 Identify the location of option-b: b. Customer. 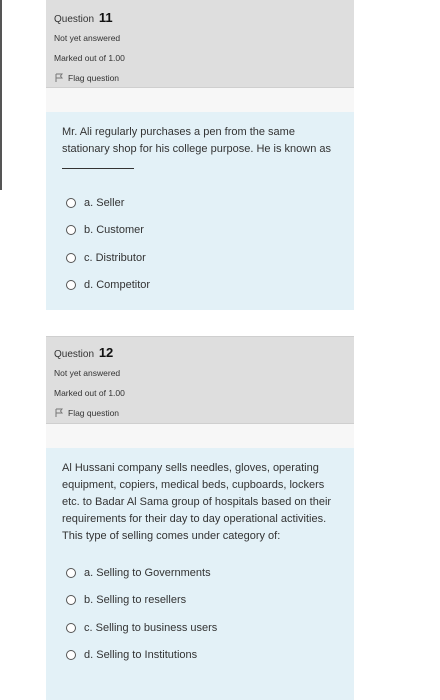
(200, 231).